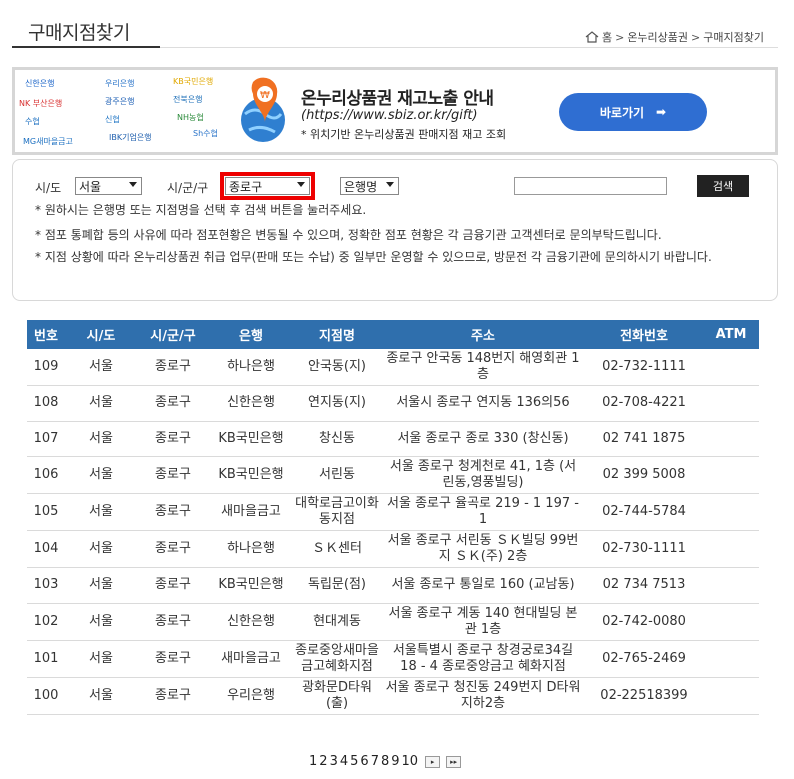 This screenshot has width=794, height=779. I want to click on row-branch: 독립문(점), so click(337, 585).